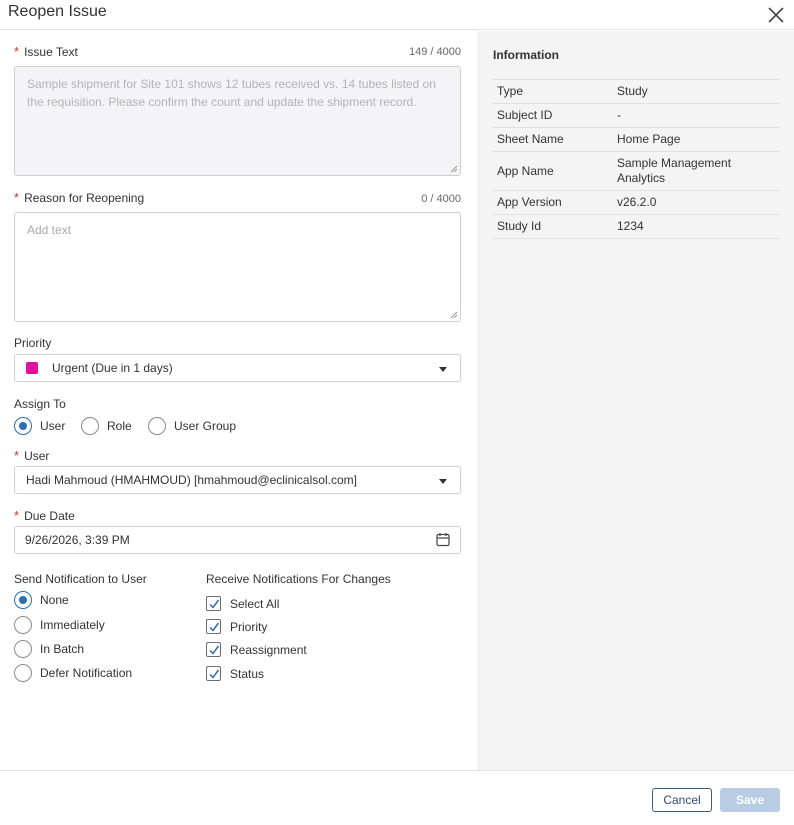 The image size is (794, 825). What do you see at coordinates (443, 541) in the screenshot?
I see `calendar-icon` at bounding box center [443, 541].